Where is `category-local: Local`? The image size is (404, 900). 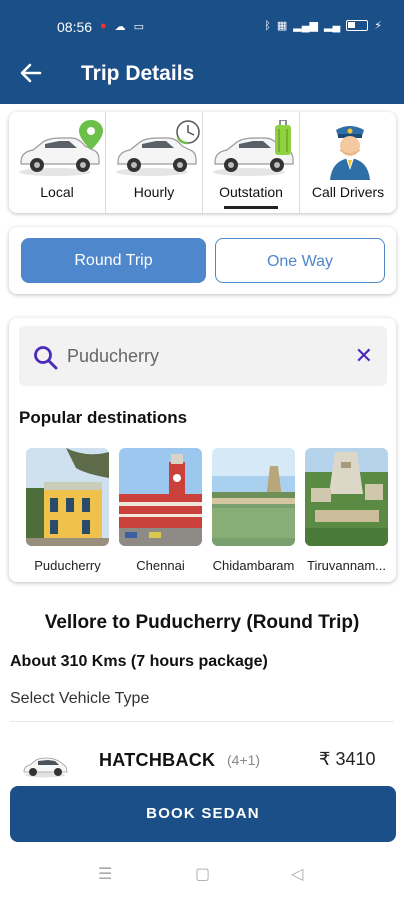 category-local: Local is located at coordinates (57, 162).